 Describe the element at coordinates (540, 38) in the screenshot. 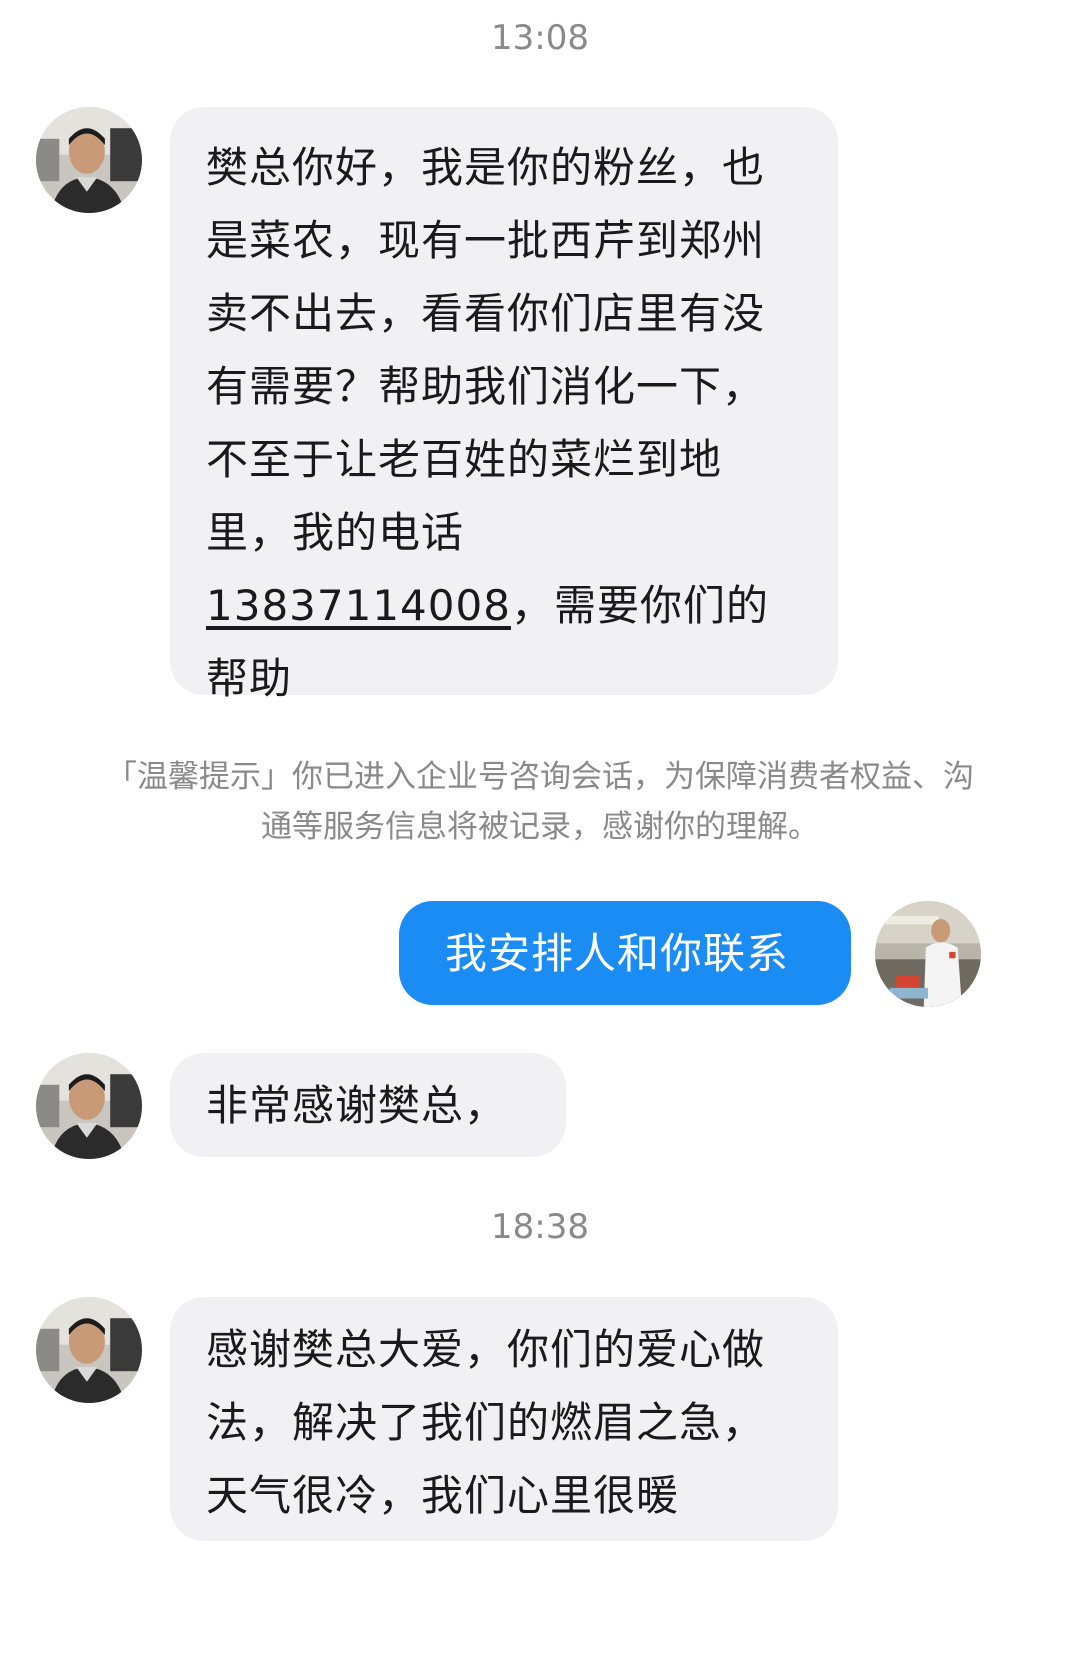

I see `timestamp: 13:08` at that location.